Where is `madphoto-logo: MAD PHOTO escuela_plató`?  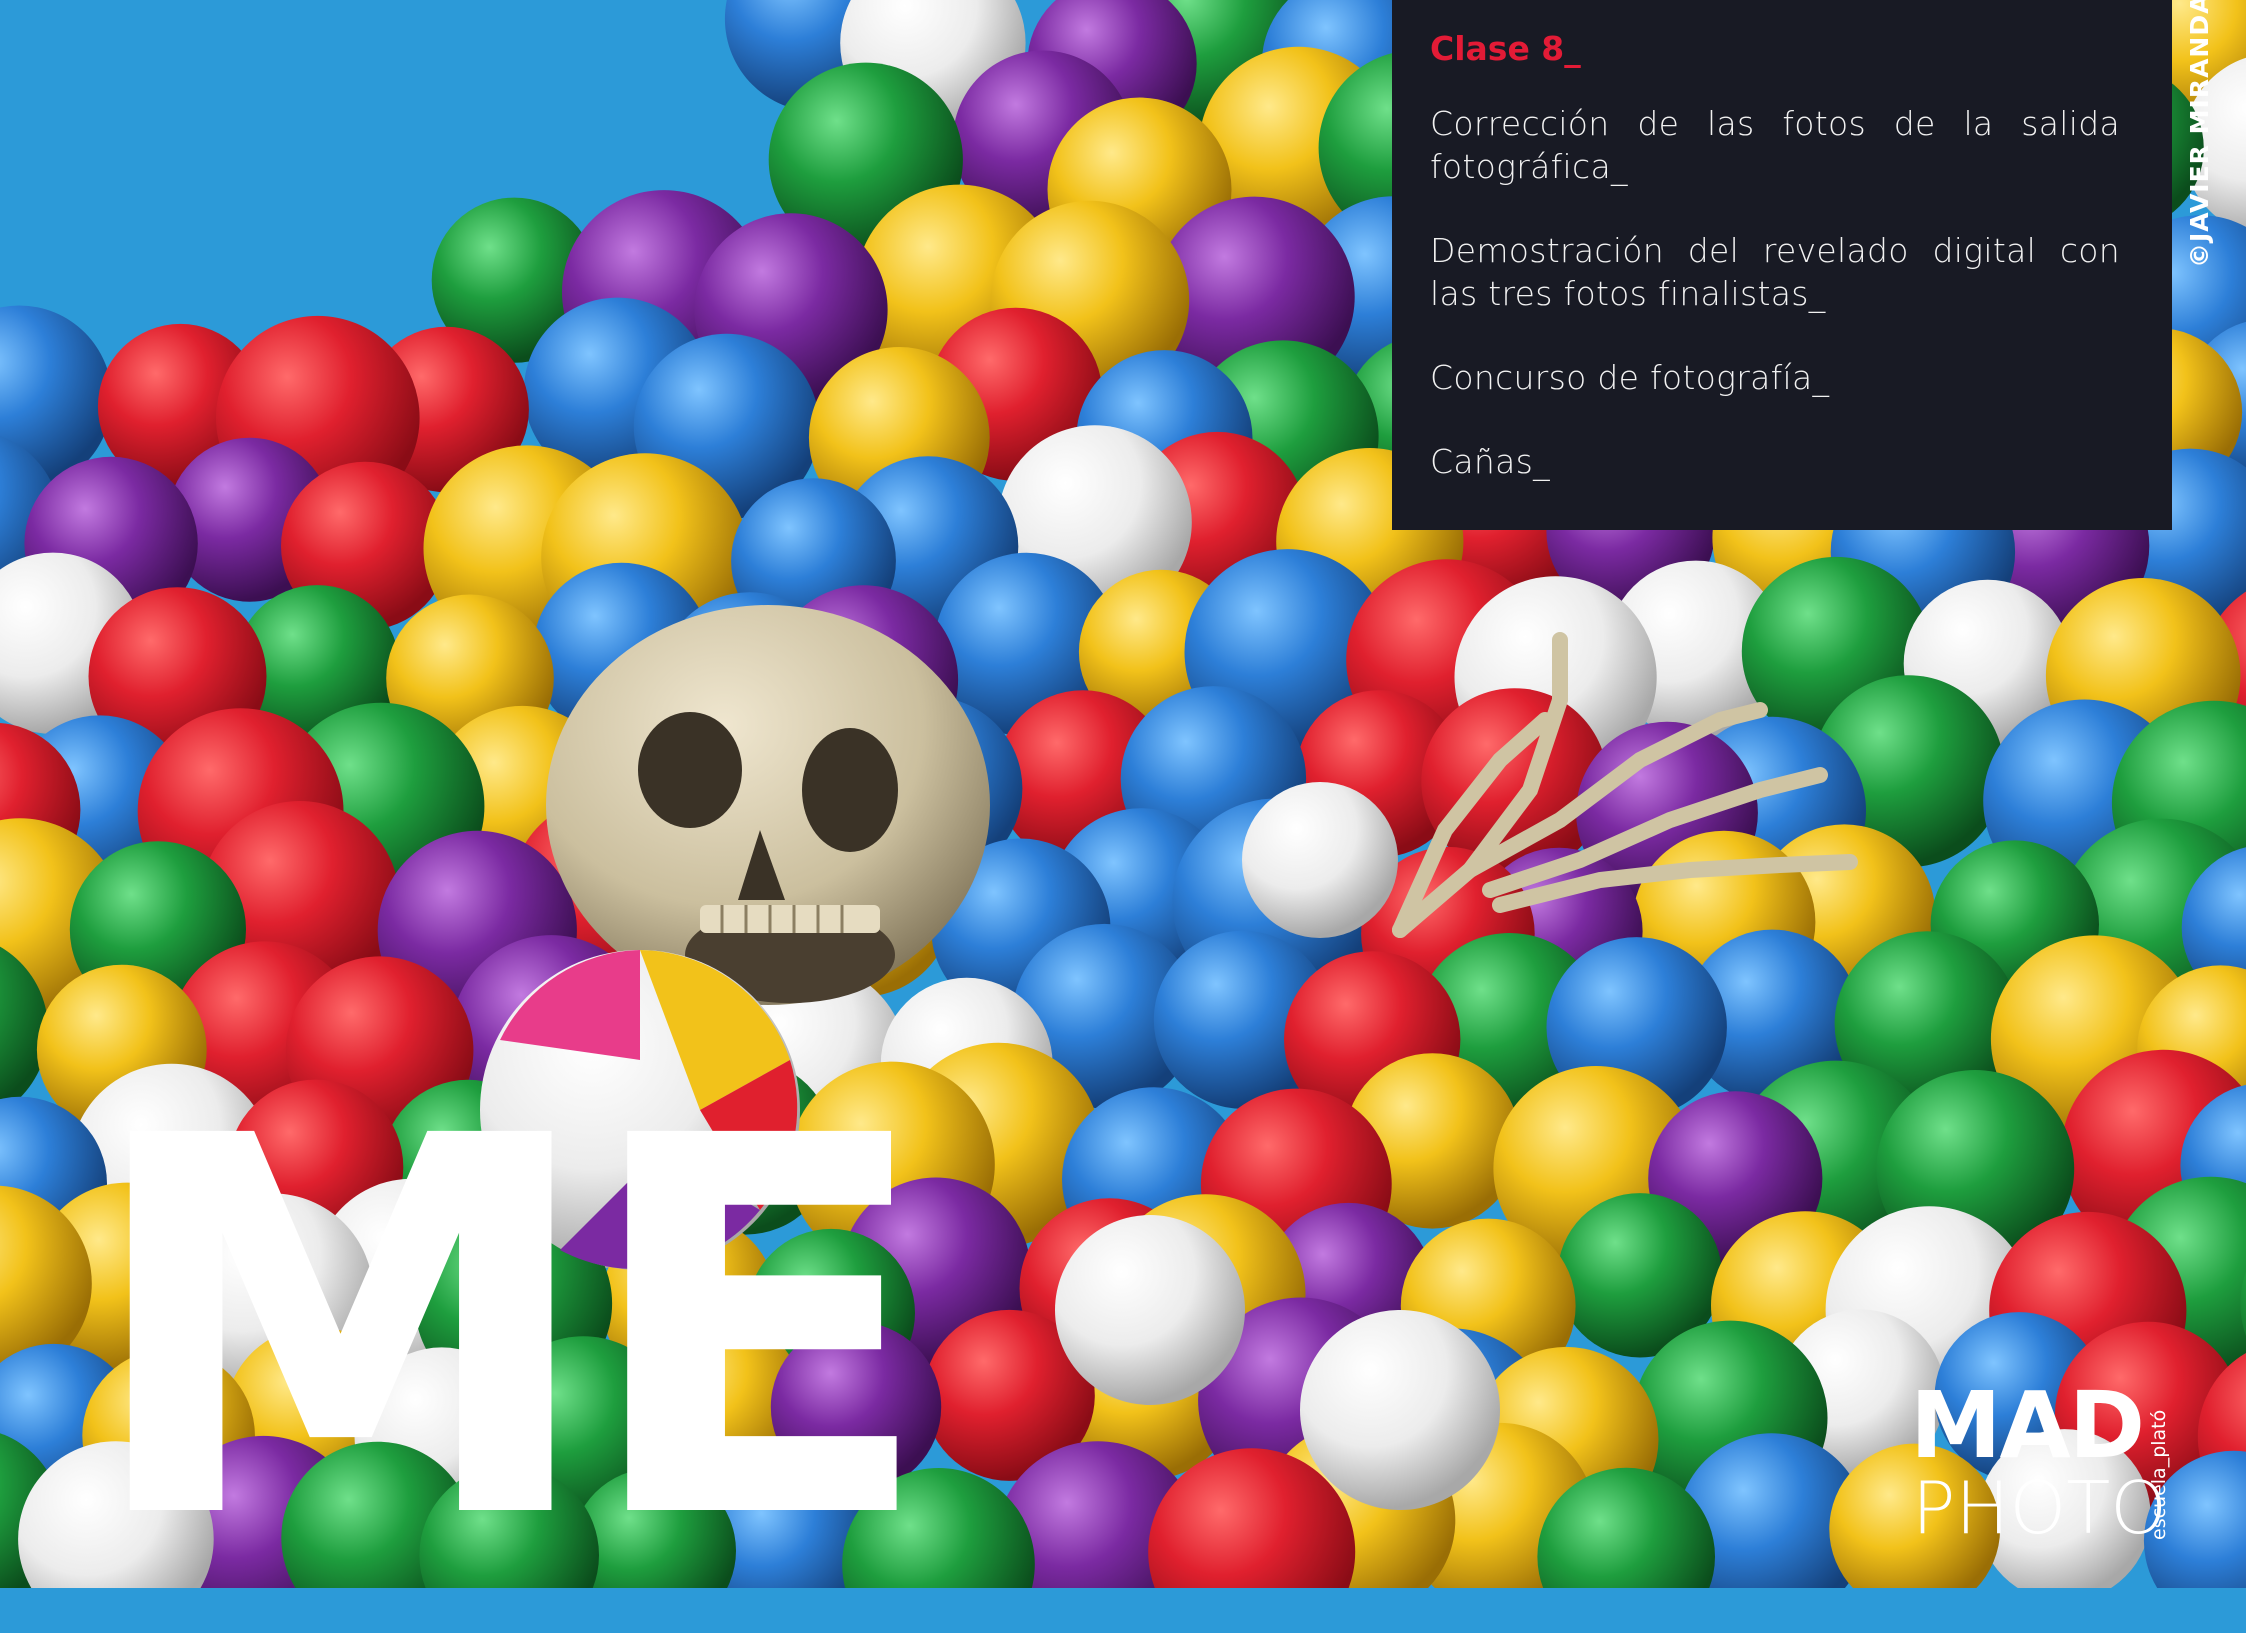 madphoto-logo: MAD PHOTO escuela_plató is located at coordinates (2040, 1470).